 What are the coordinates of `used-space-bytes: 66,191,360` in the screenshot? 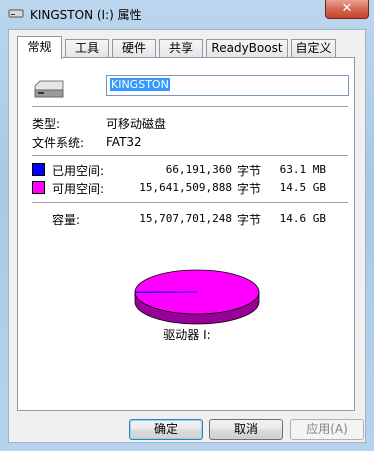 It's located at (198, 169).